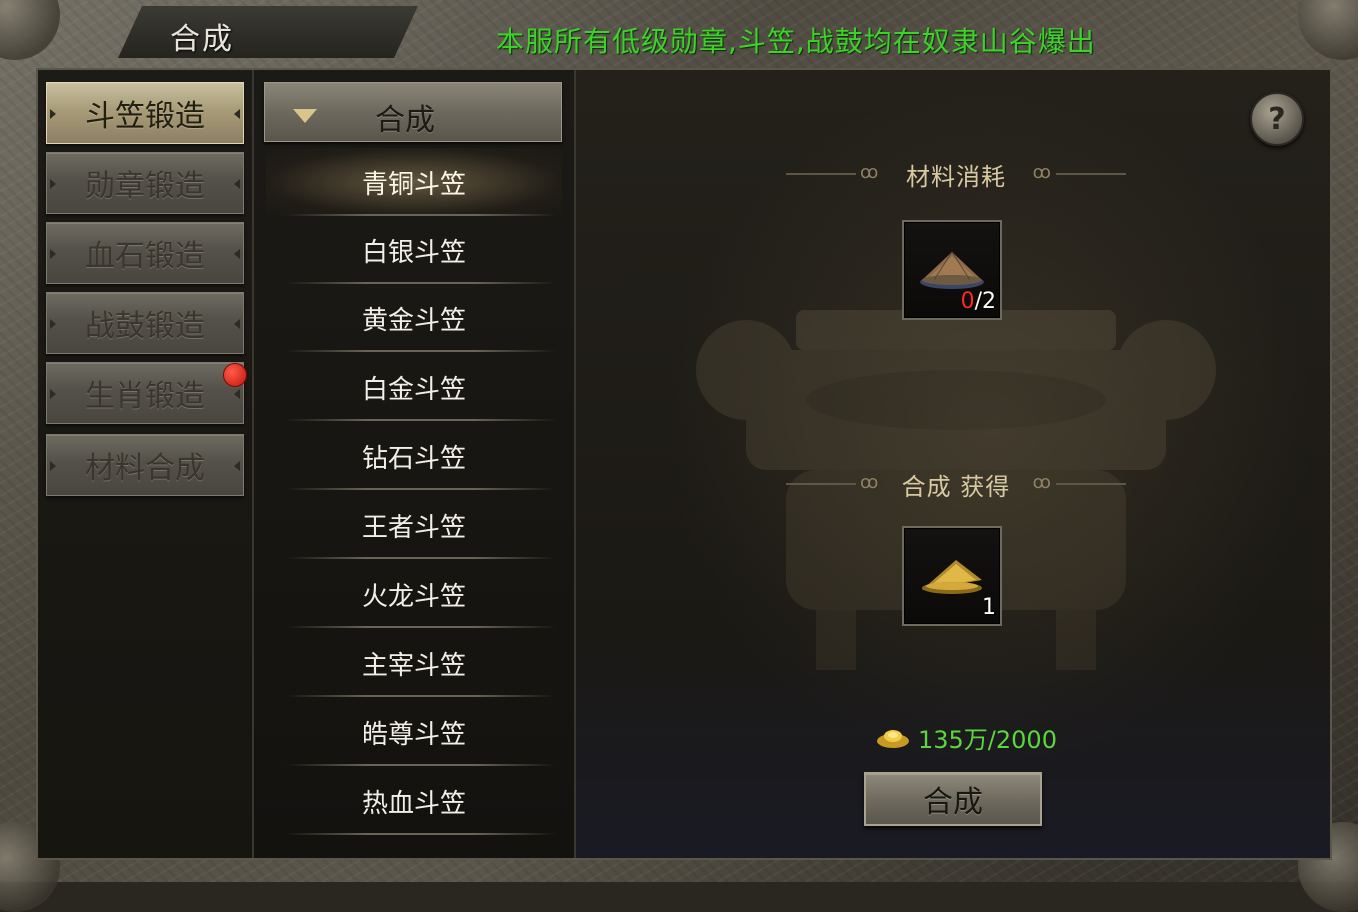 This screenshot has width=1358, height=912. What do you see at coordinates (145, 468) in the screenshot?
I see `tab-label: 材料合成` at bounding box center [145, 468].